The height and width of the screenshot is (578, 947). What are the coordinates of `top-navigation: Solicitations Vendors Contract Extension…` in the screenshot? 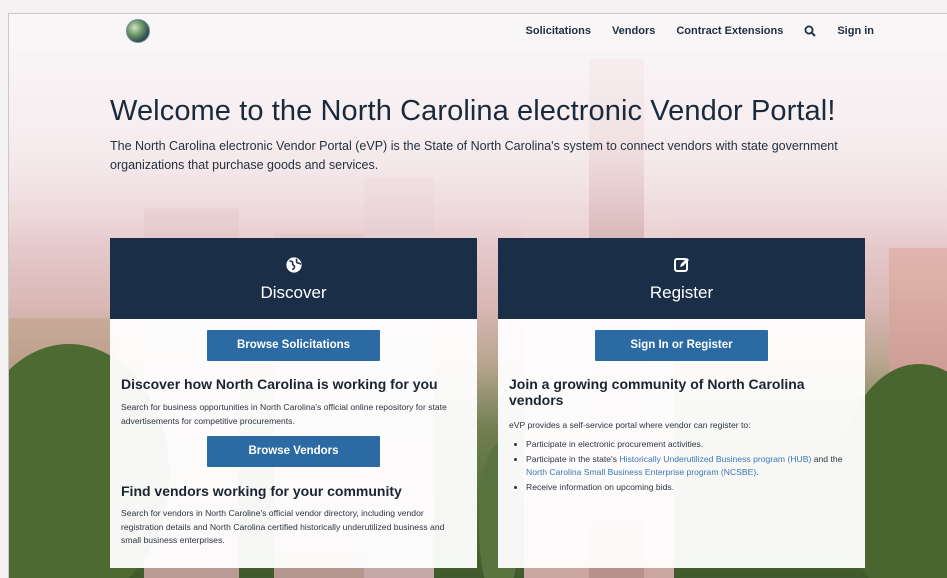 It's located at (478, 32).